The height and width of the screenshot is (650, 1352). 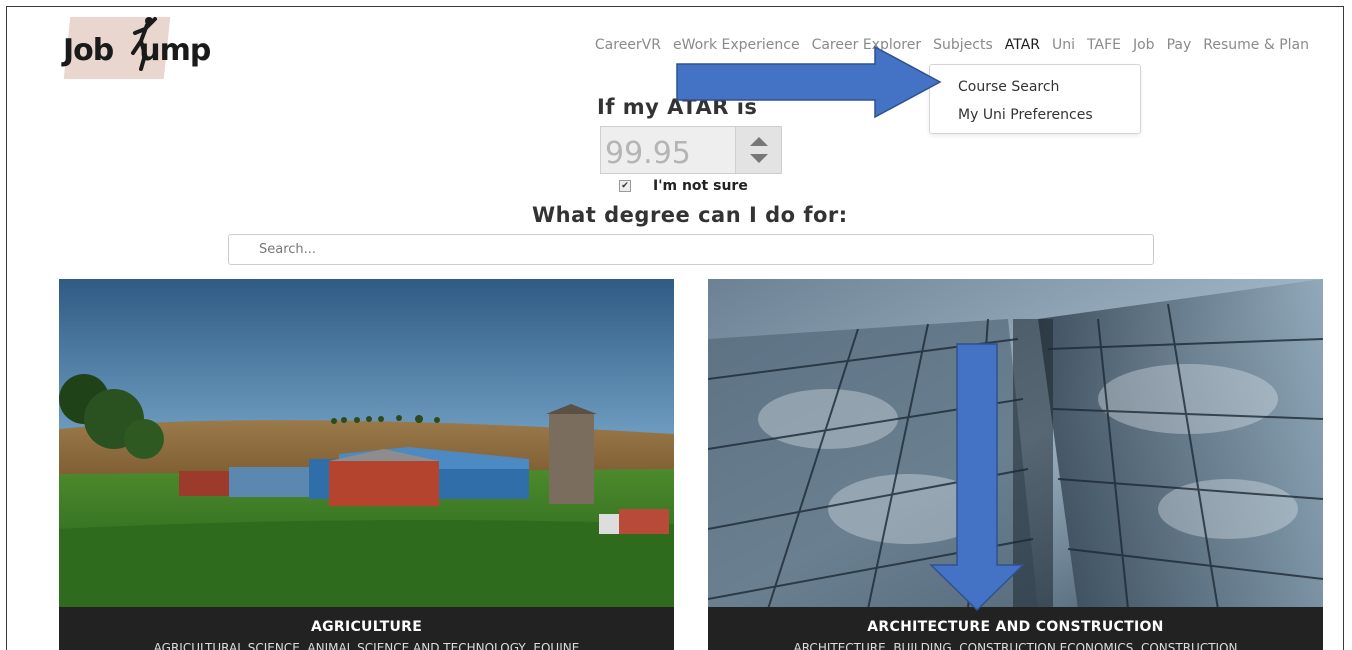 What do you see at coordinates (1022, 45) in the screenshot?
I see `nav-item-atar: ATAR` at bounding box center [1022, 45].